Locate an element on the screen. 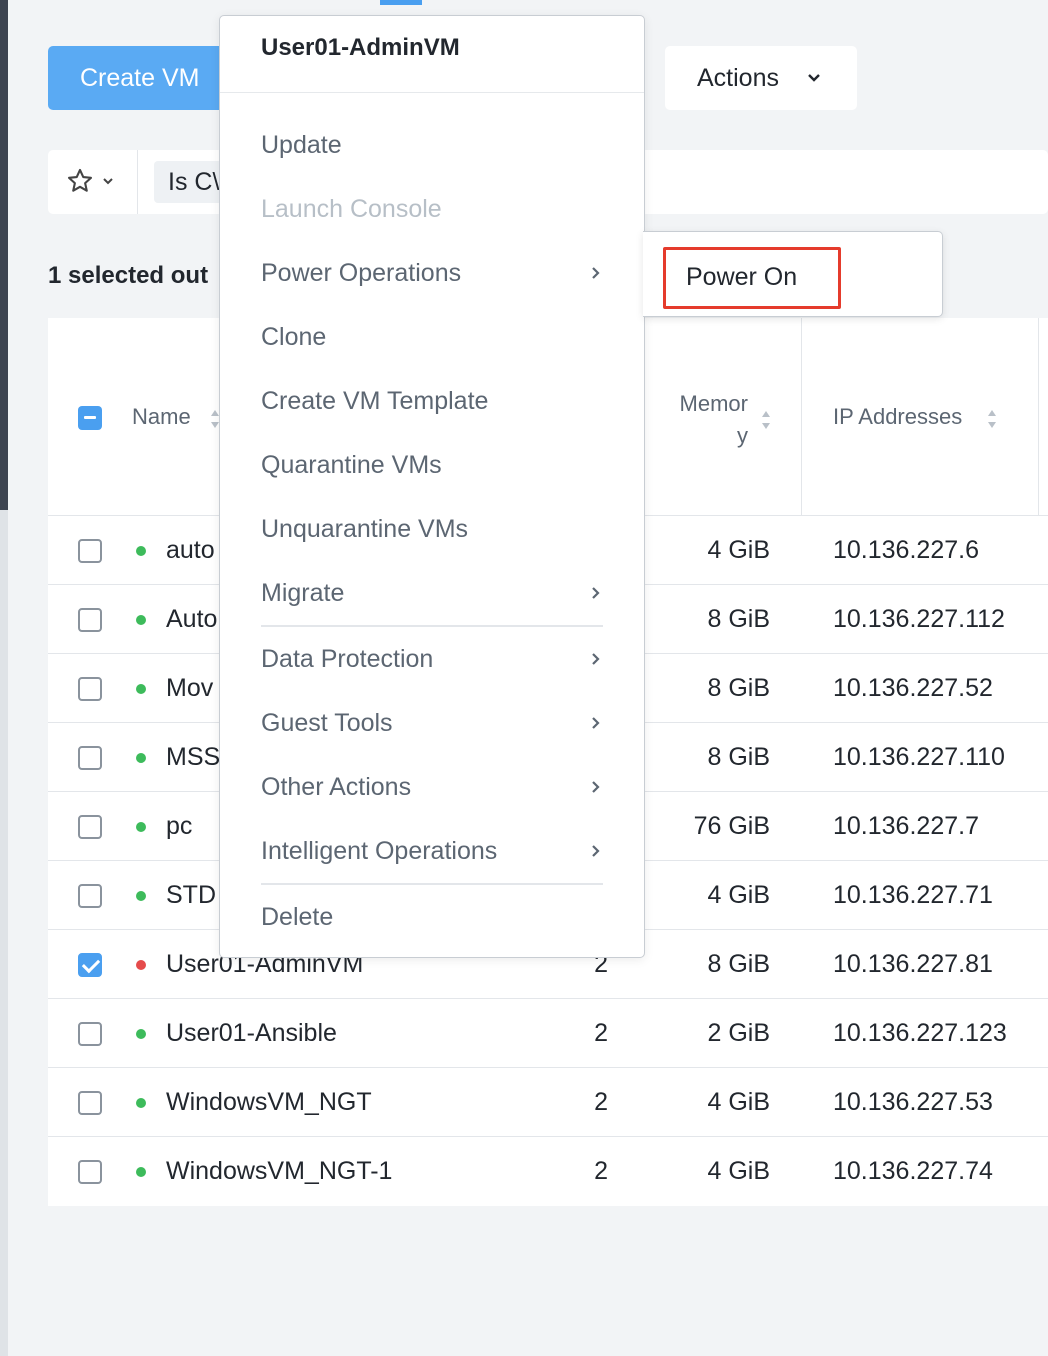 This screenshot has width=1048, height=1356. menu-item-launch-console: Launch Console is located at coordinates (432, 210).